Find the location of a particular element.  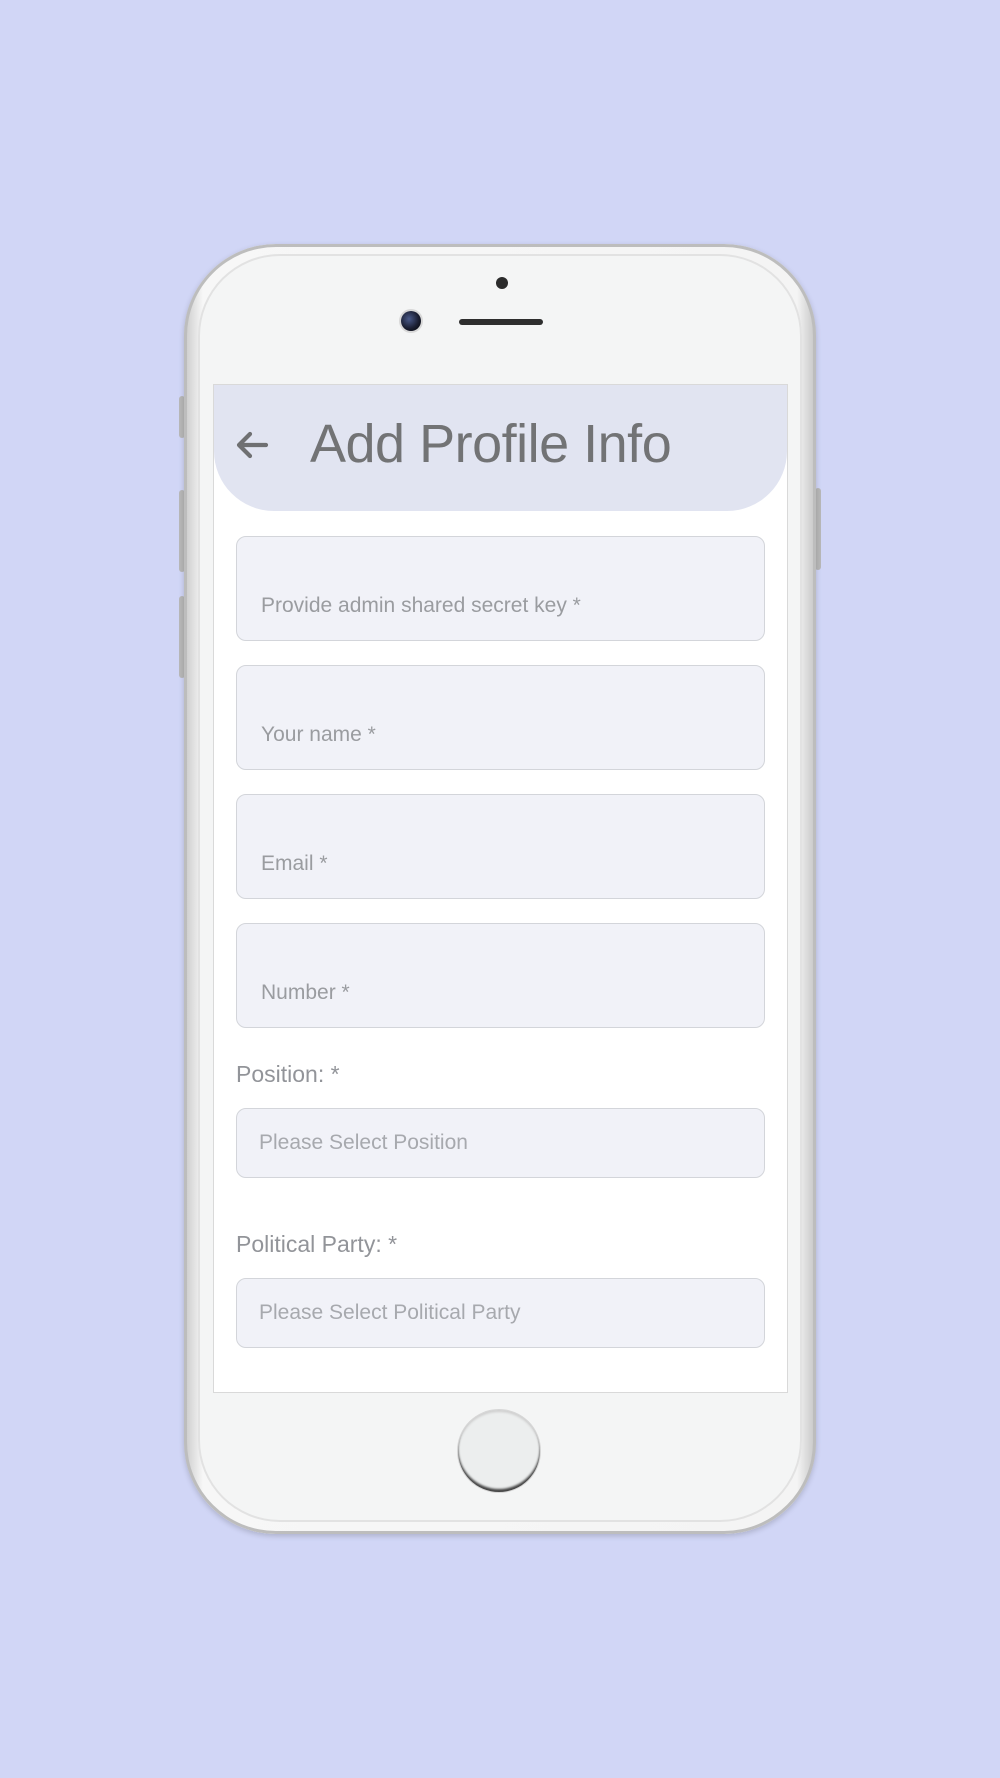

app-header: Add Profile Info is located at coordinates (500, 448).